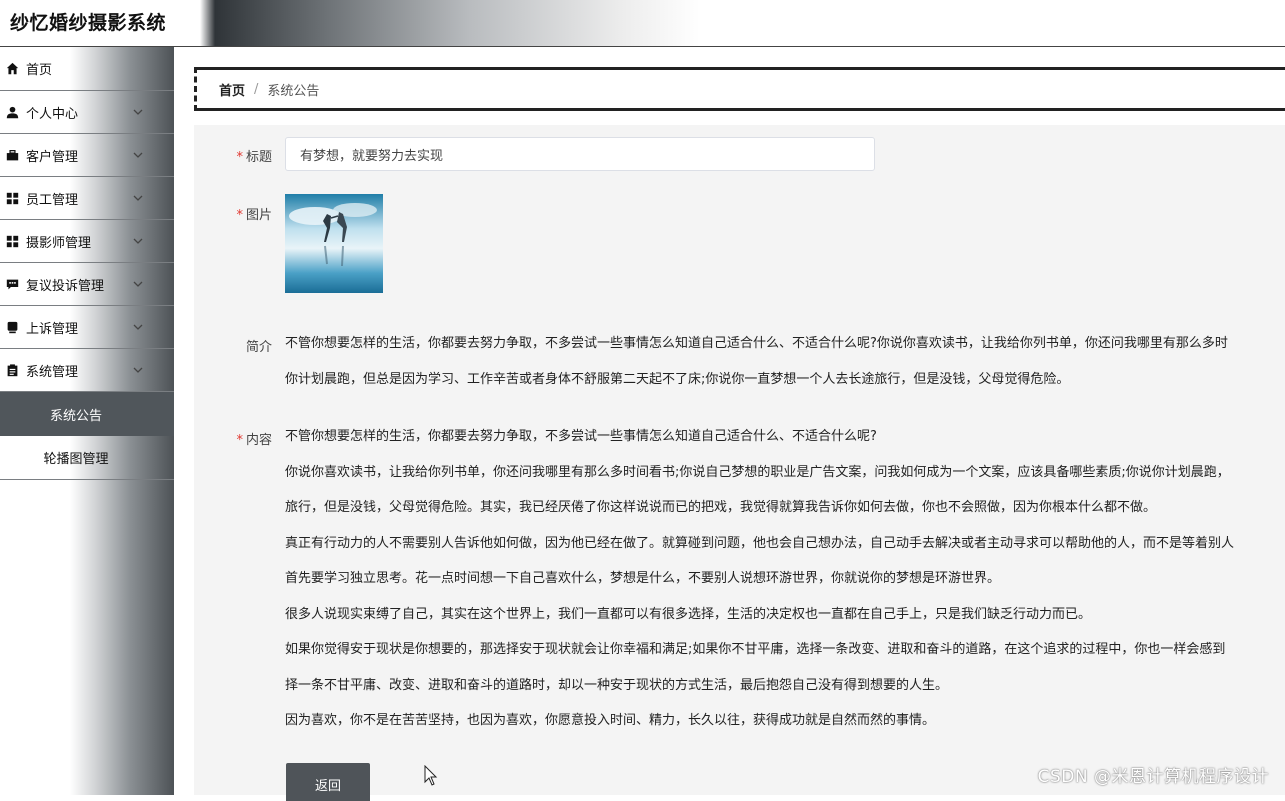 Image resolution: width=1285 pixels, height=801 pixels. What do you see at coordinates (65, 286) in the screenshot?
I see `sidebar-item-label: 复议投诉管理` at bounding box center [65, 286].